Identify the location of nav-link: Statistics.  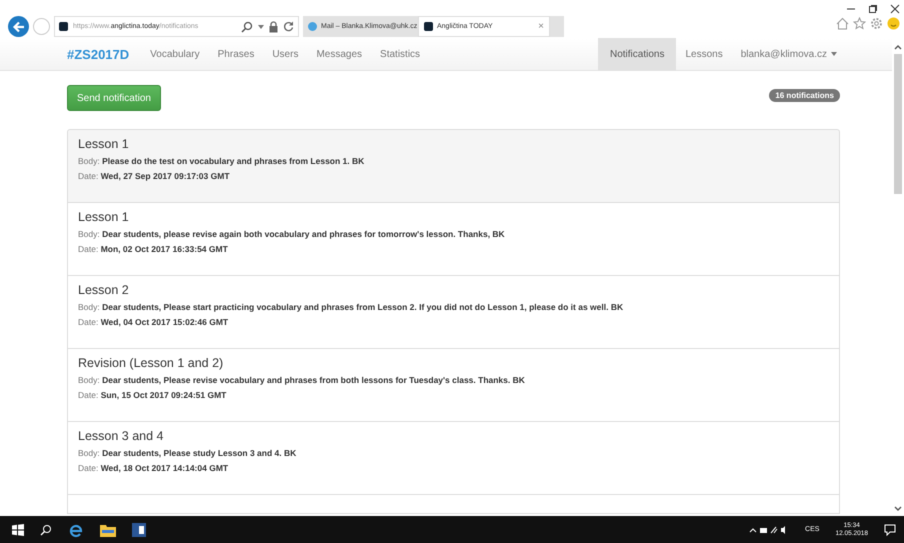
(400, 54).